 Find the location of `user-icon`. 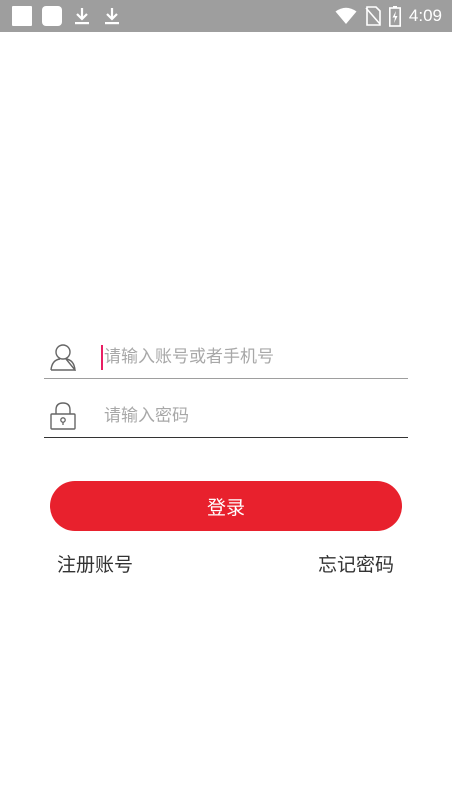

user-icon is located at coordinates (63, 357).